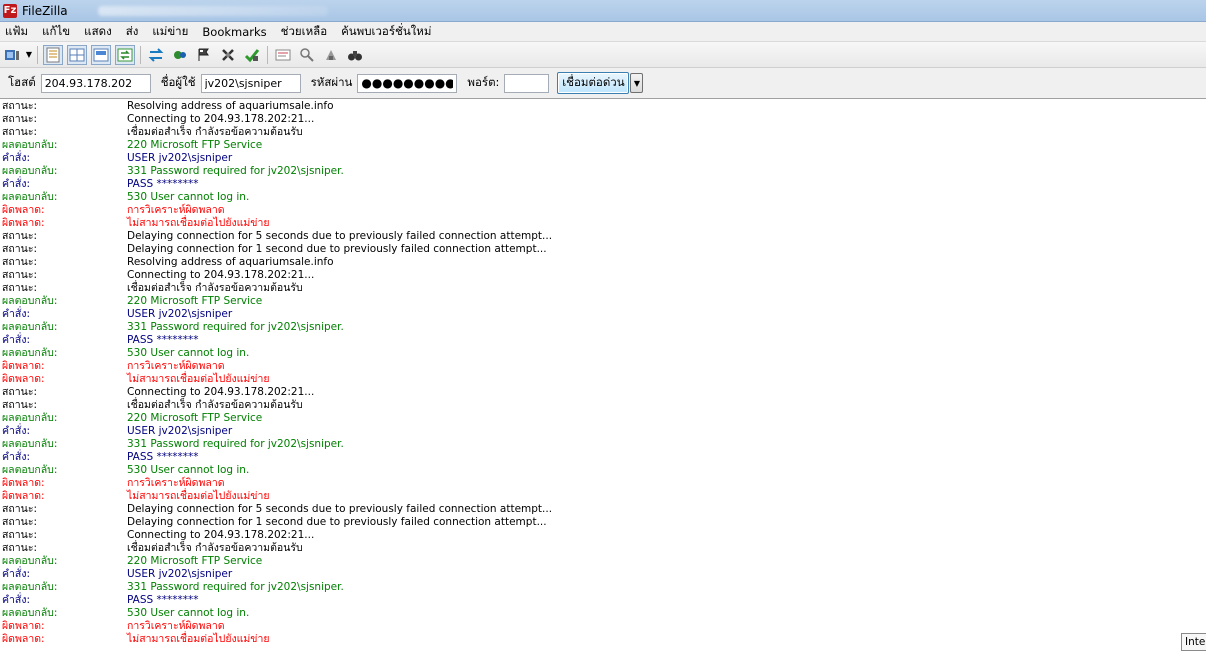 The width and height of the screenshot is (1206, 651). I want to click on log-message: PASS ********, so click(163, 457).